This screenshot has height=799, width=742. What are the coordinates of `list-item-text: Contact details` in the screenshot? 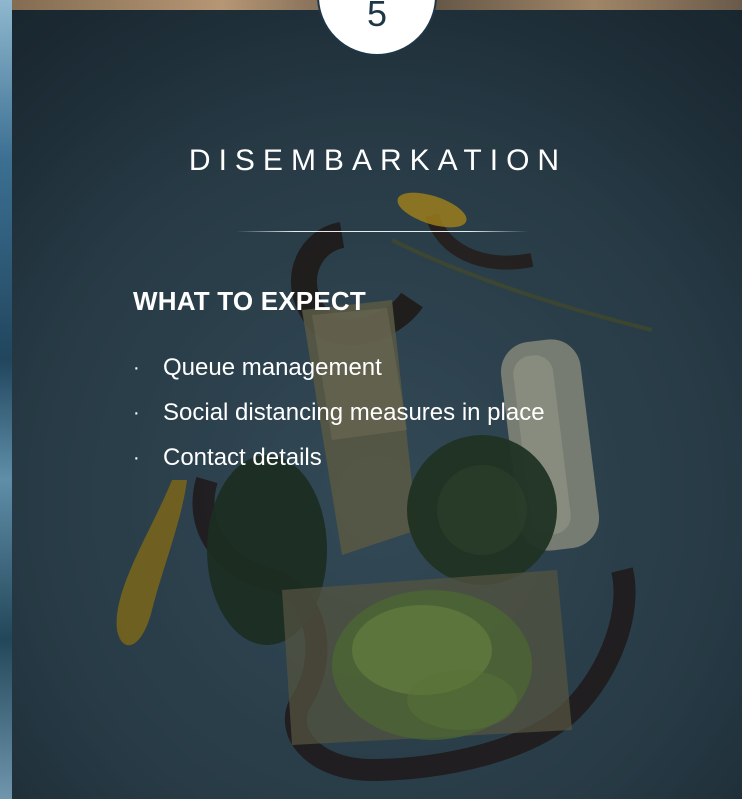 It's located at (242, 457).